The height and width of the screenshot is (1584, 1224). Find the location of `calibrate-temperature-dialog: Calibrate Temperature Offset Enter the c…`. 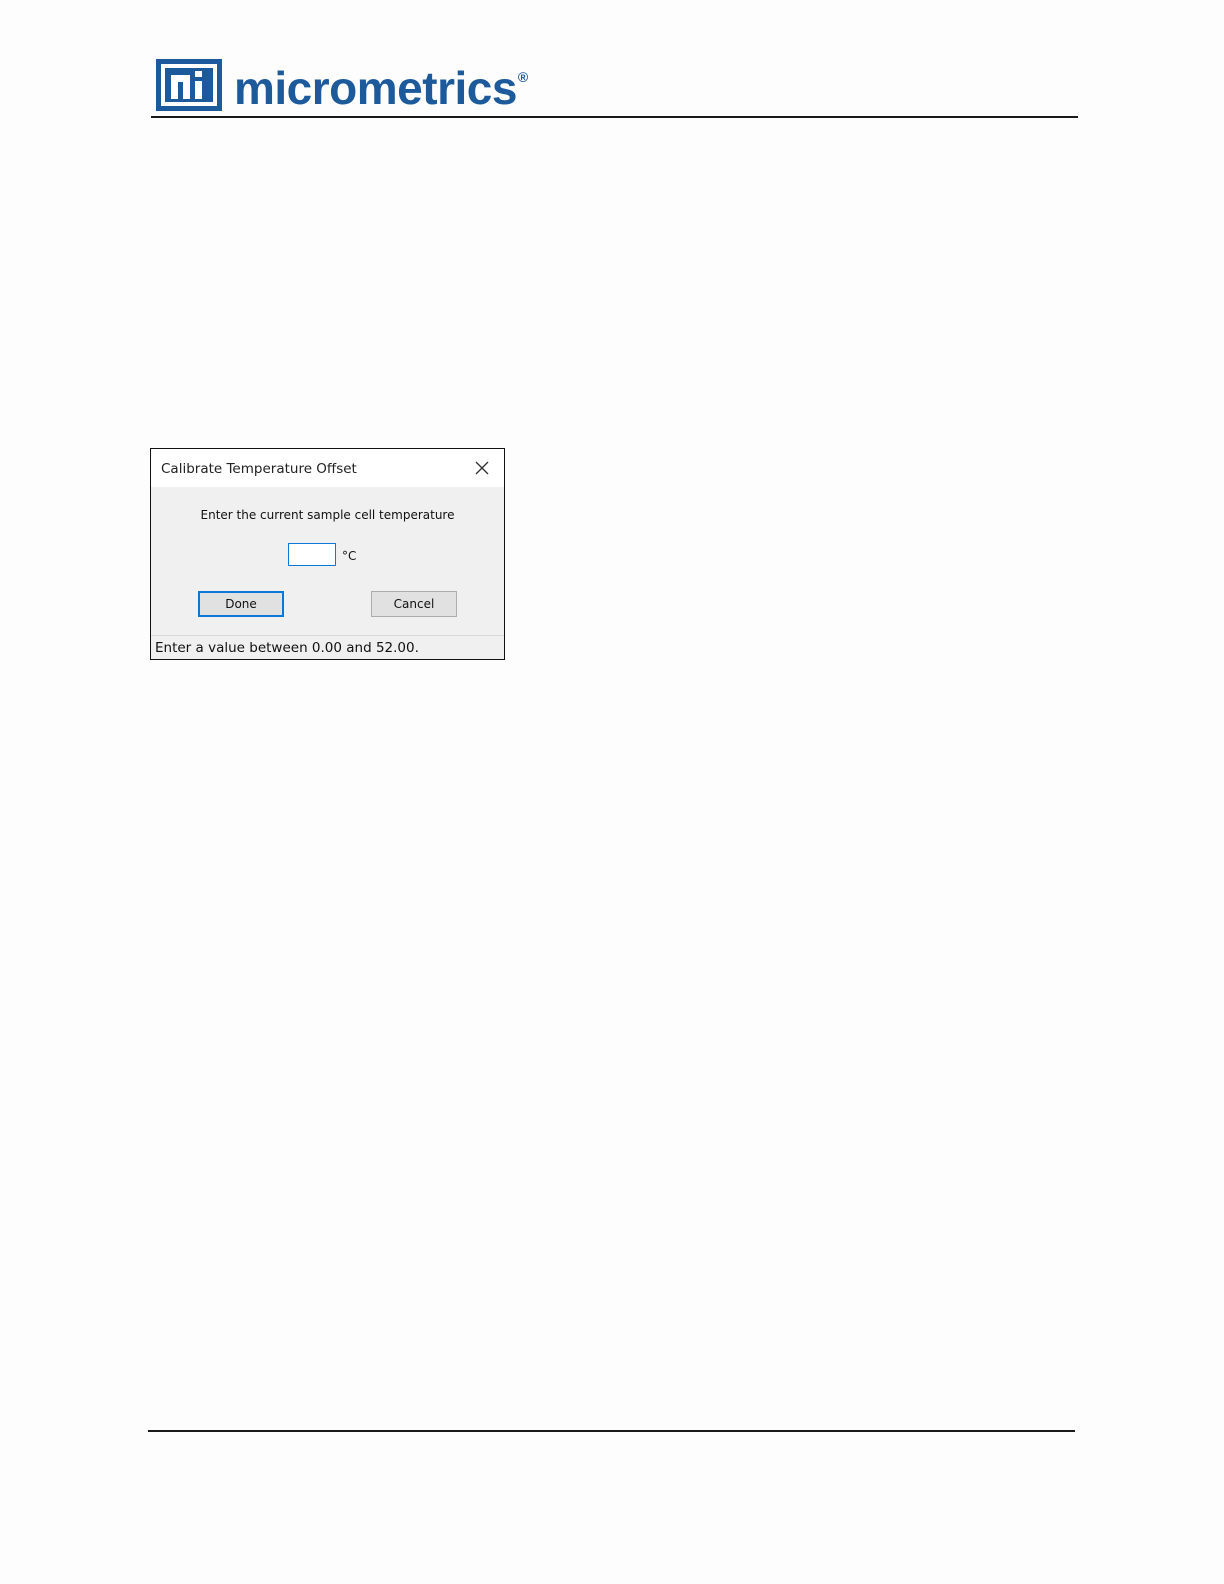

calibrate-temperature-dialog: Calibrate Temperature Offset Enter the c… is located at coordinates (327, 554).